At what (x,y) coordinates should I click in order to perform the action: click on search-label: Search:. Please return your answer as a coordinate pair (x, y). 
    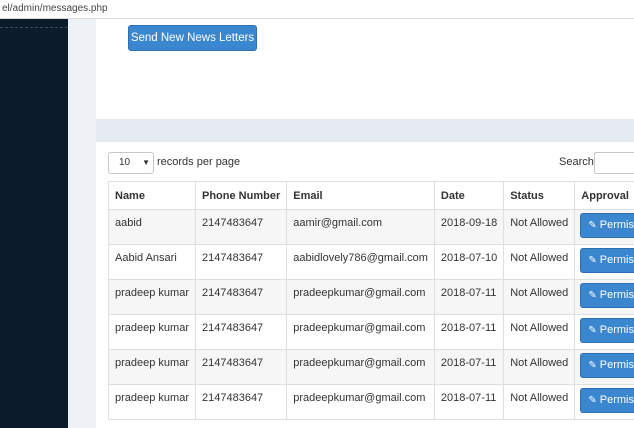
    Looking at the image, I should click on (578, 162).